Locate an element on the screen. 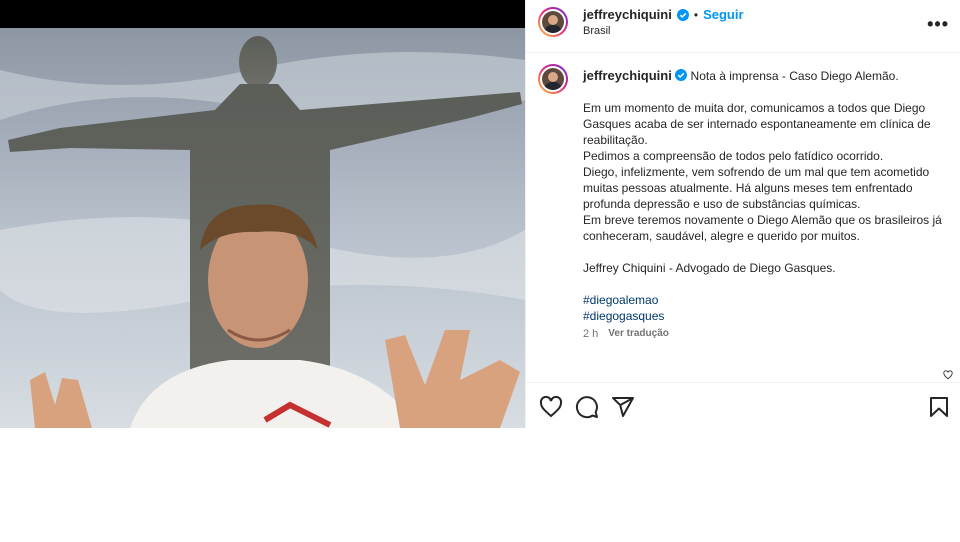  post-header: jeffreychiquini • Seguir Brasil ••• is located at coordinates (743, 26).